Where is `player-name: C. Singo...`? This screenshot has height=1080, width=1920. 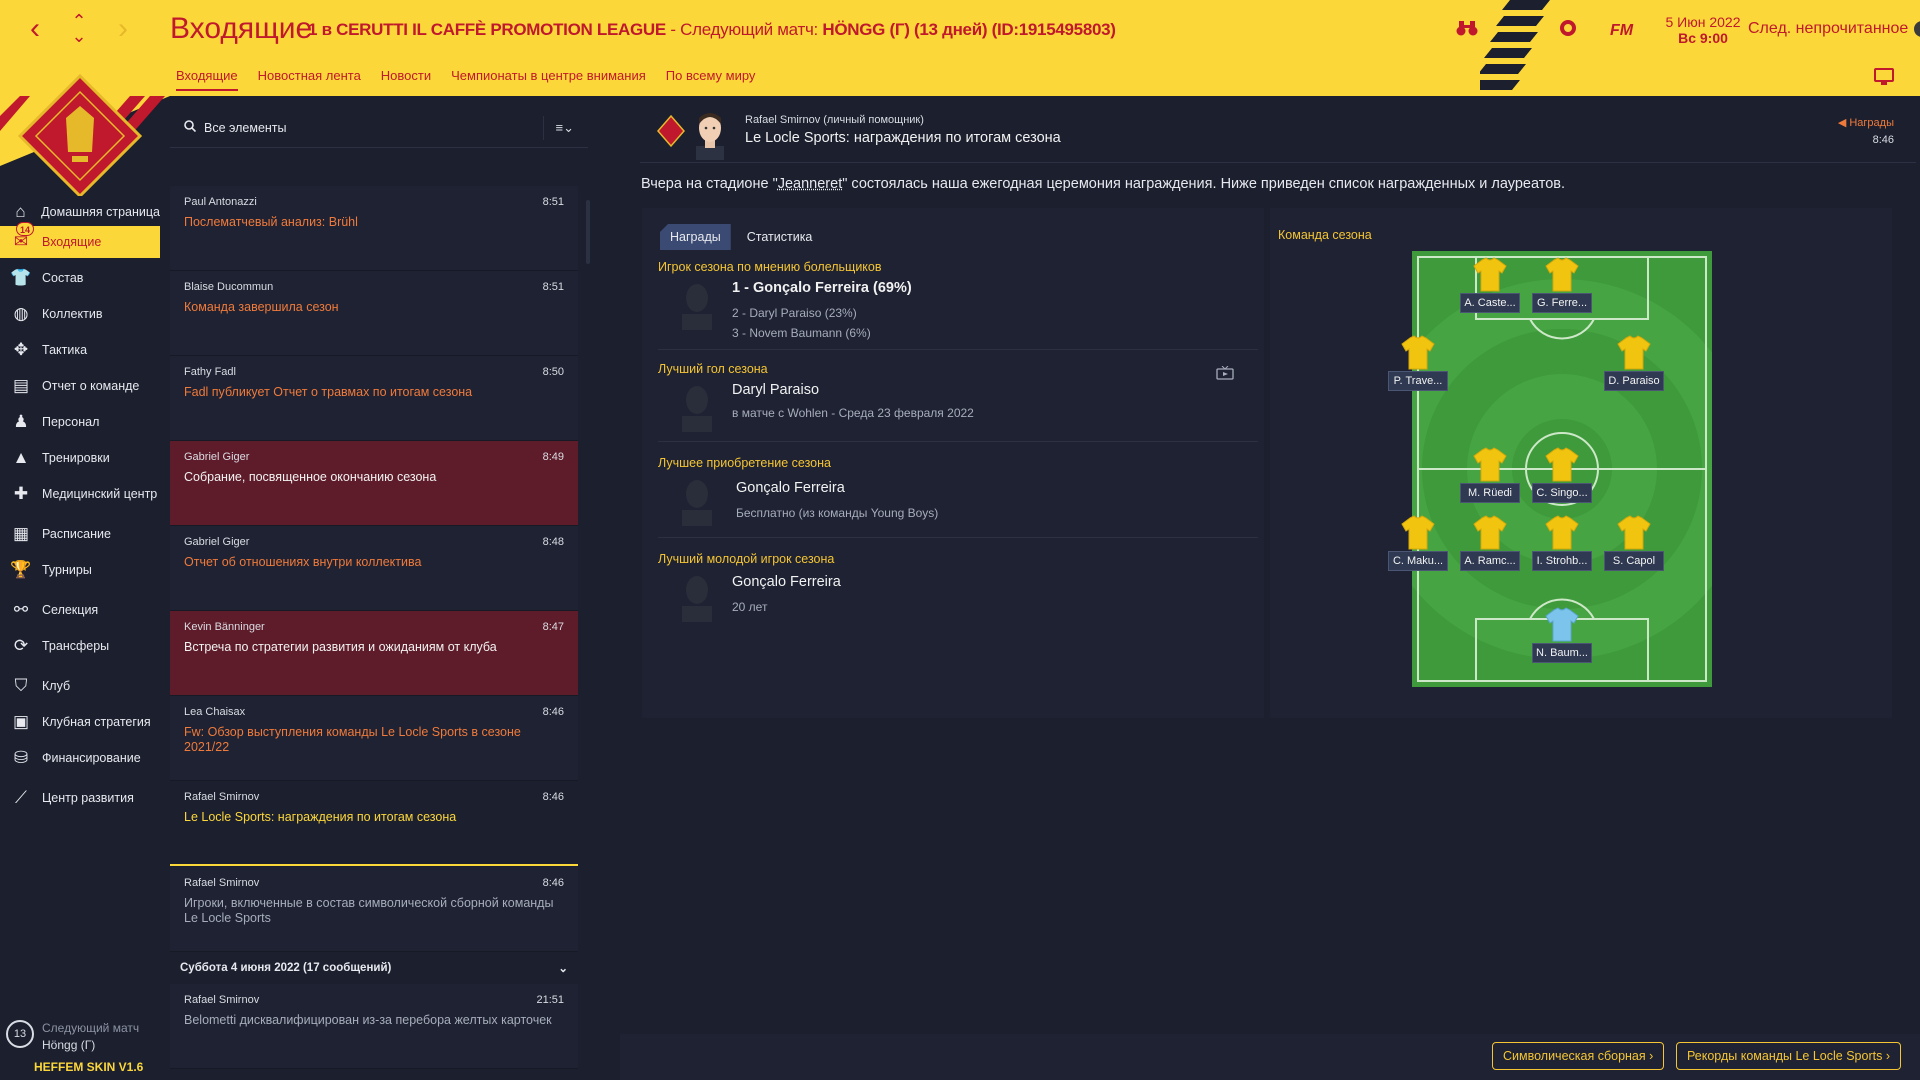
player-name: C. Singo... is located at coordinates (1562, 493).